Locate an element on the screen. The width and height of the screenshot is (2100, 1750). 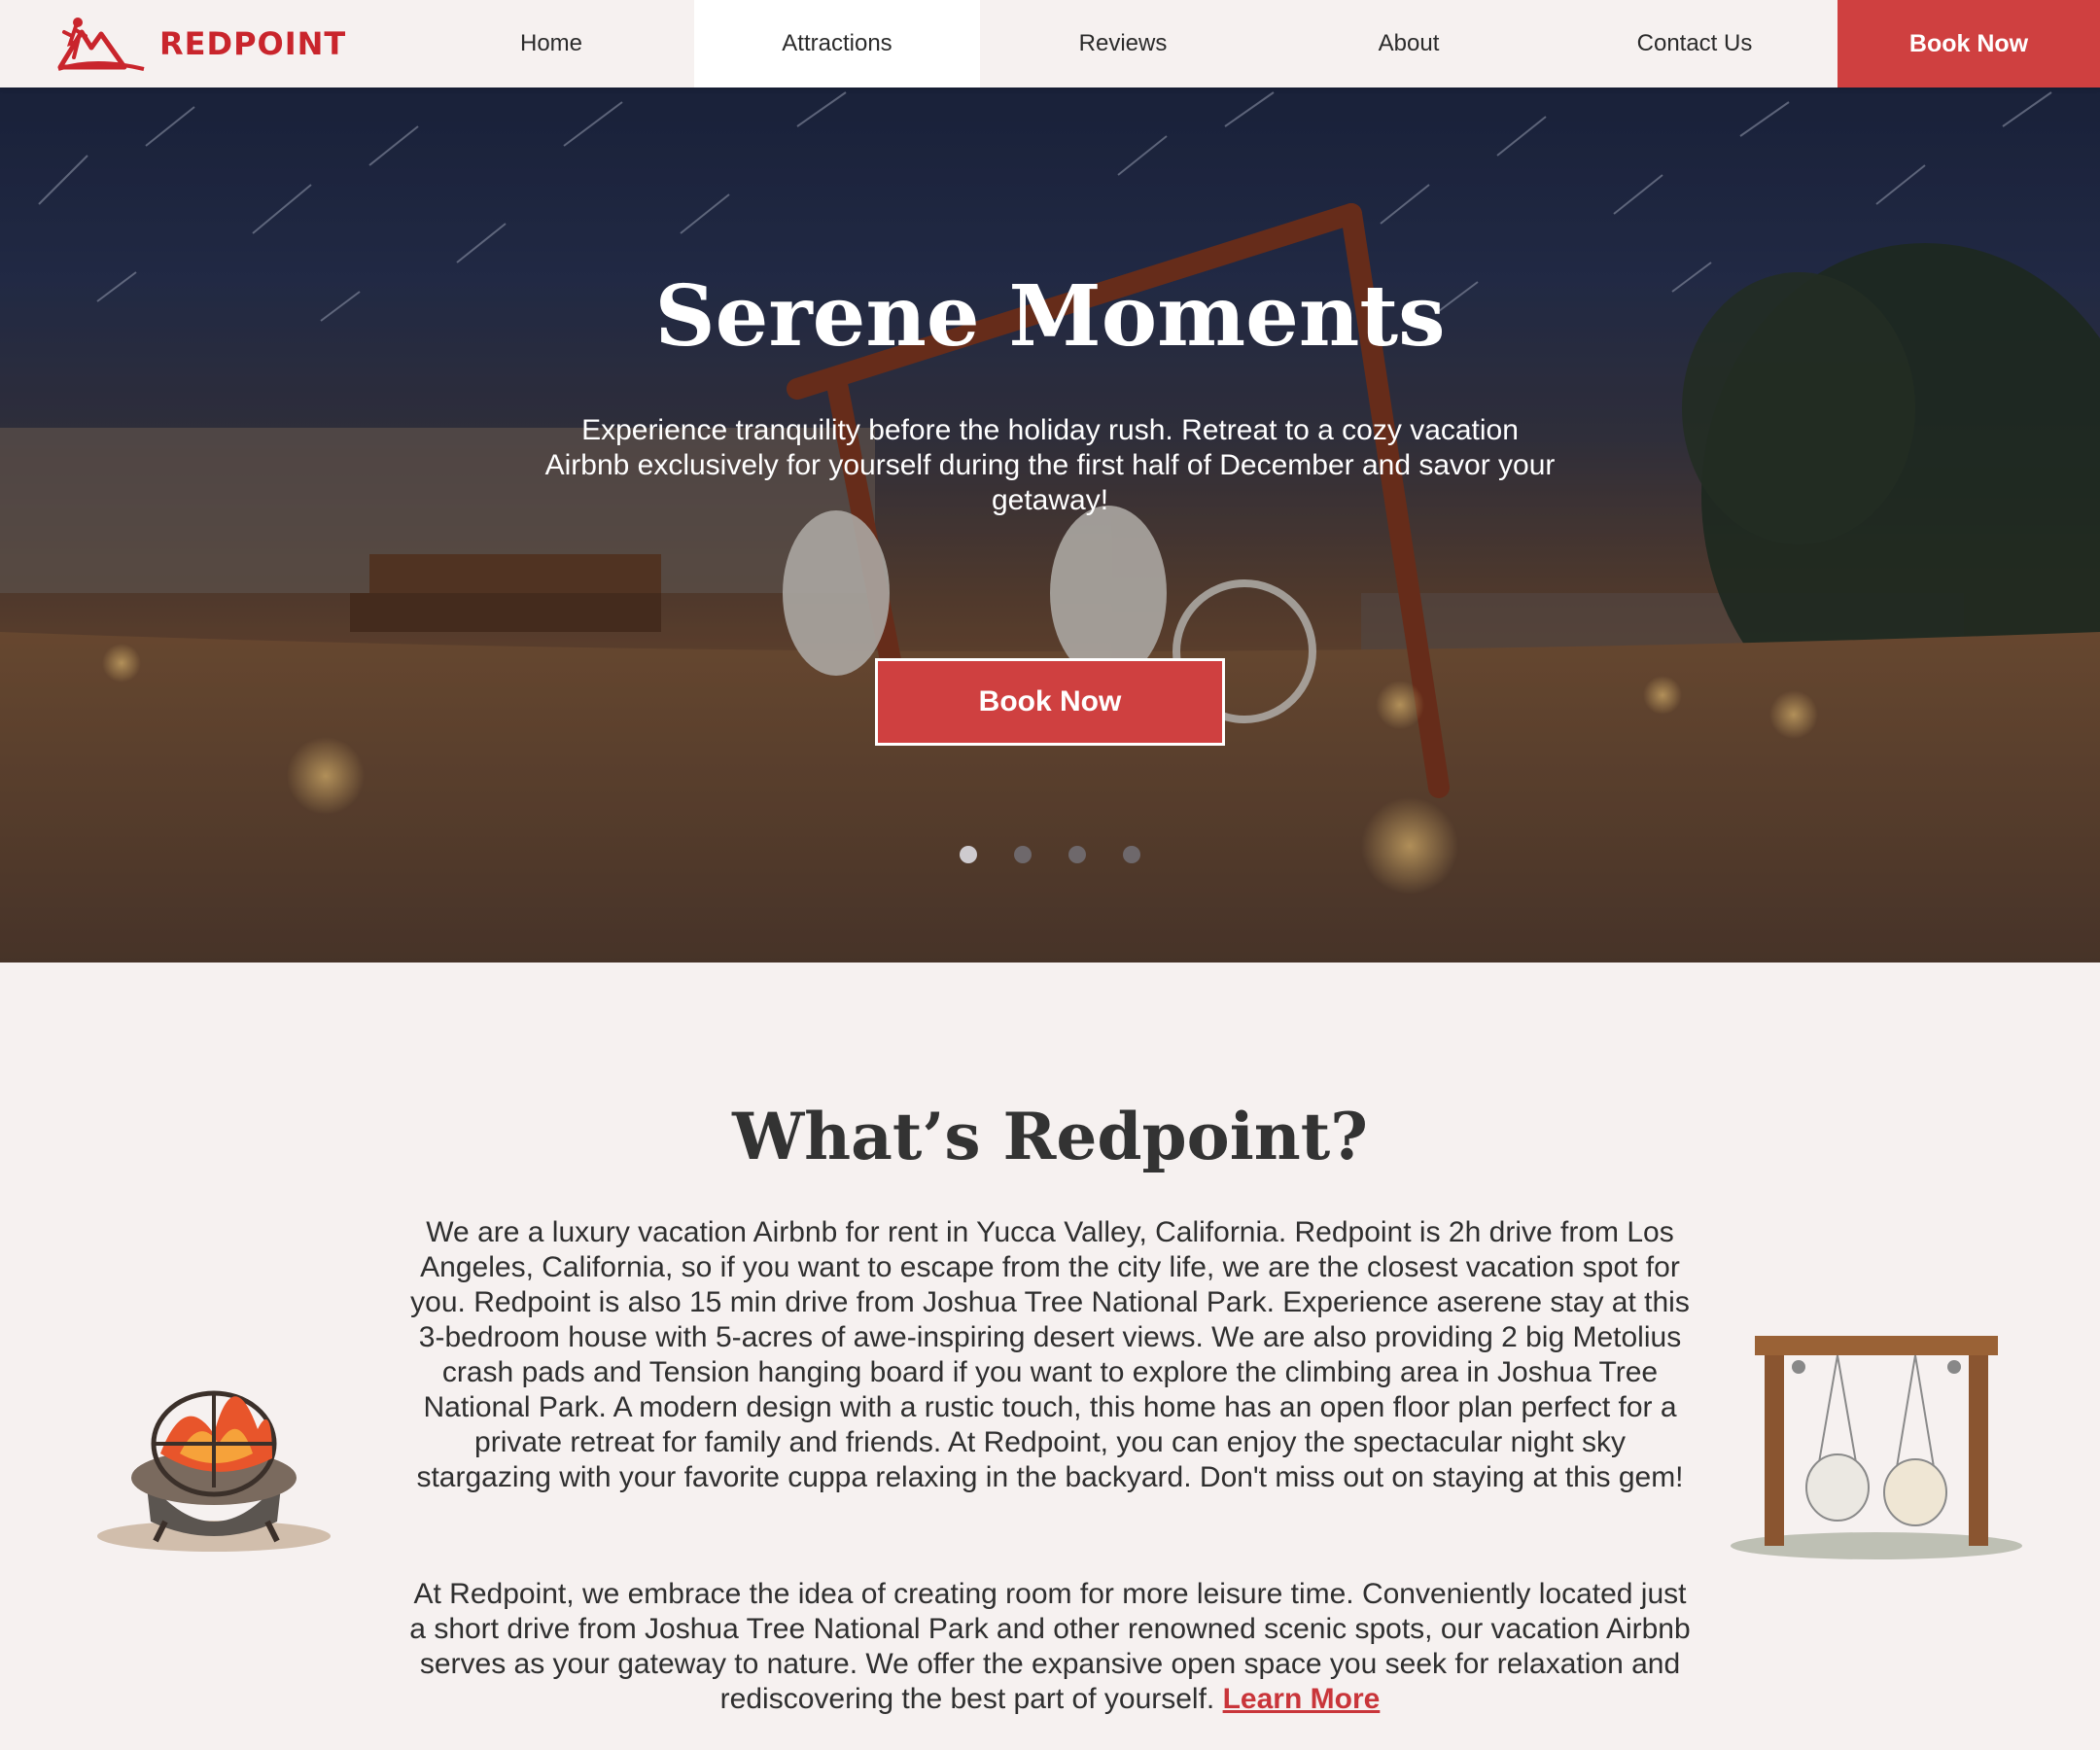
brand-logo: REDPOINT is located at coordinates (204, 44).